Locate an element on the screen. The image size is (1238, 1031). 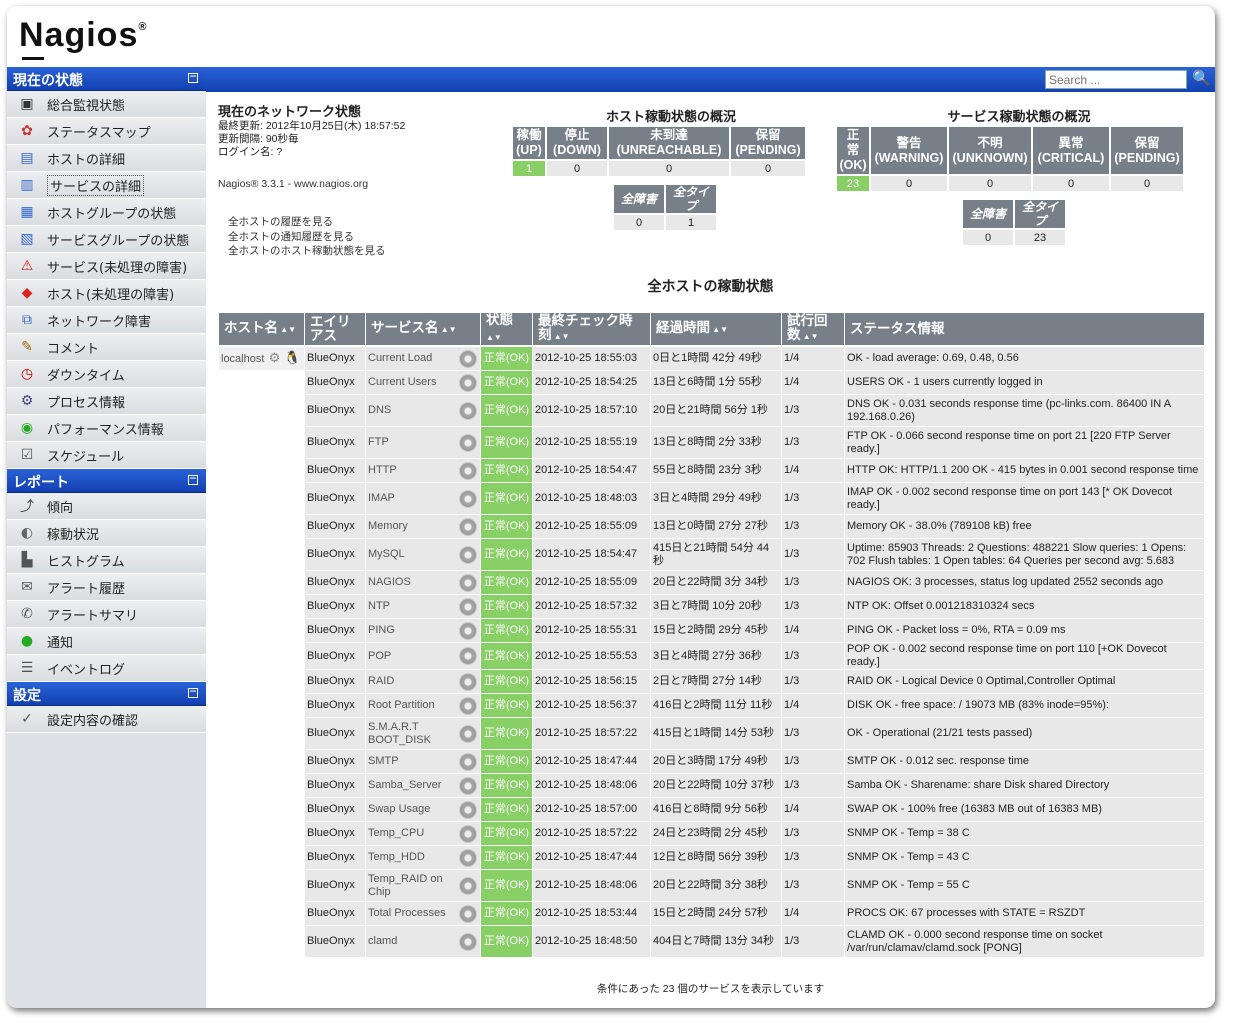
sidebar-item: ▣ 総合監視状態 is located at coordinates (106, 104).